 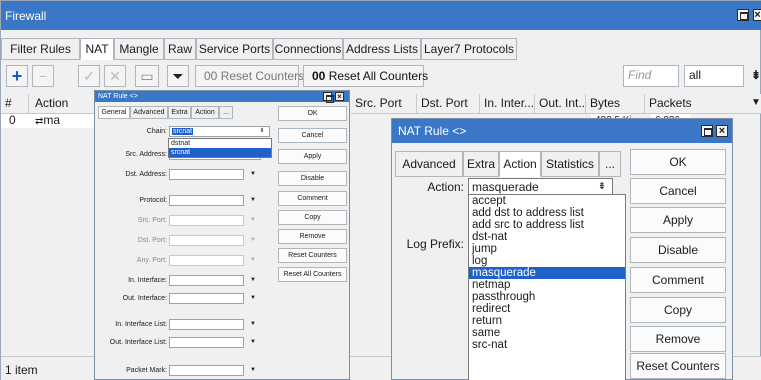 I want to click on in-interface-list-dropdown-icon: ▼, so click(x=253, y=324).